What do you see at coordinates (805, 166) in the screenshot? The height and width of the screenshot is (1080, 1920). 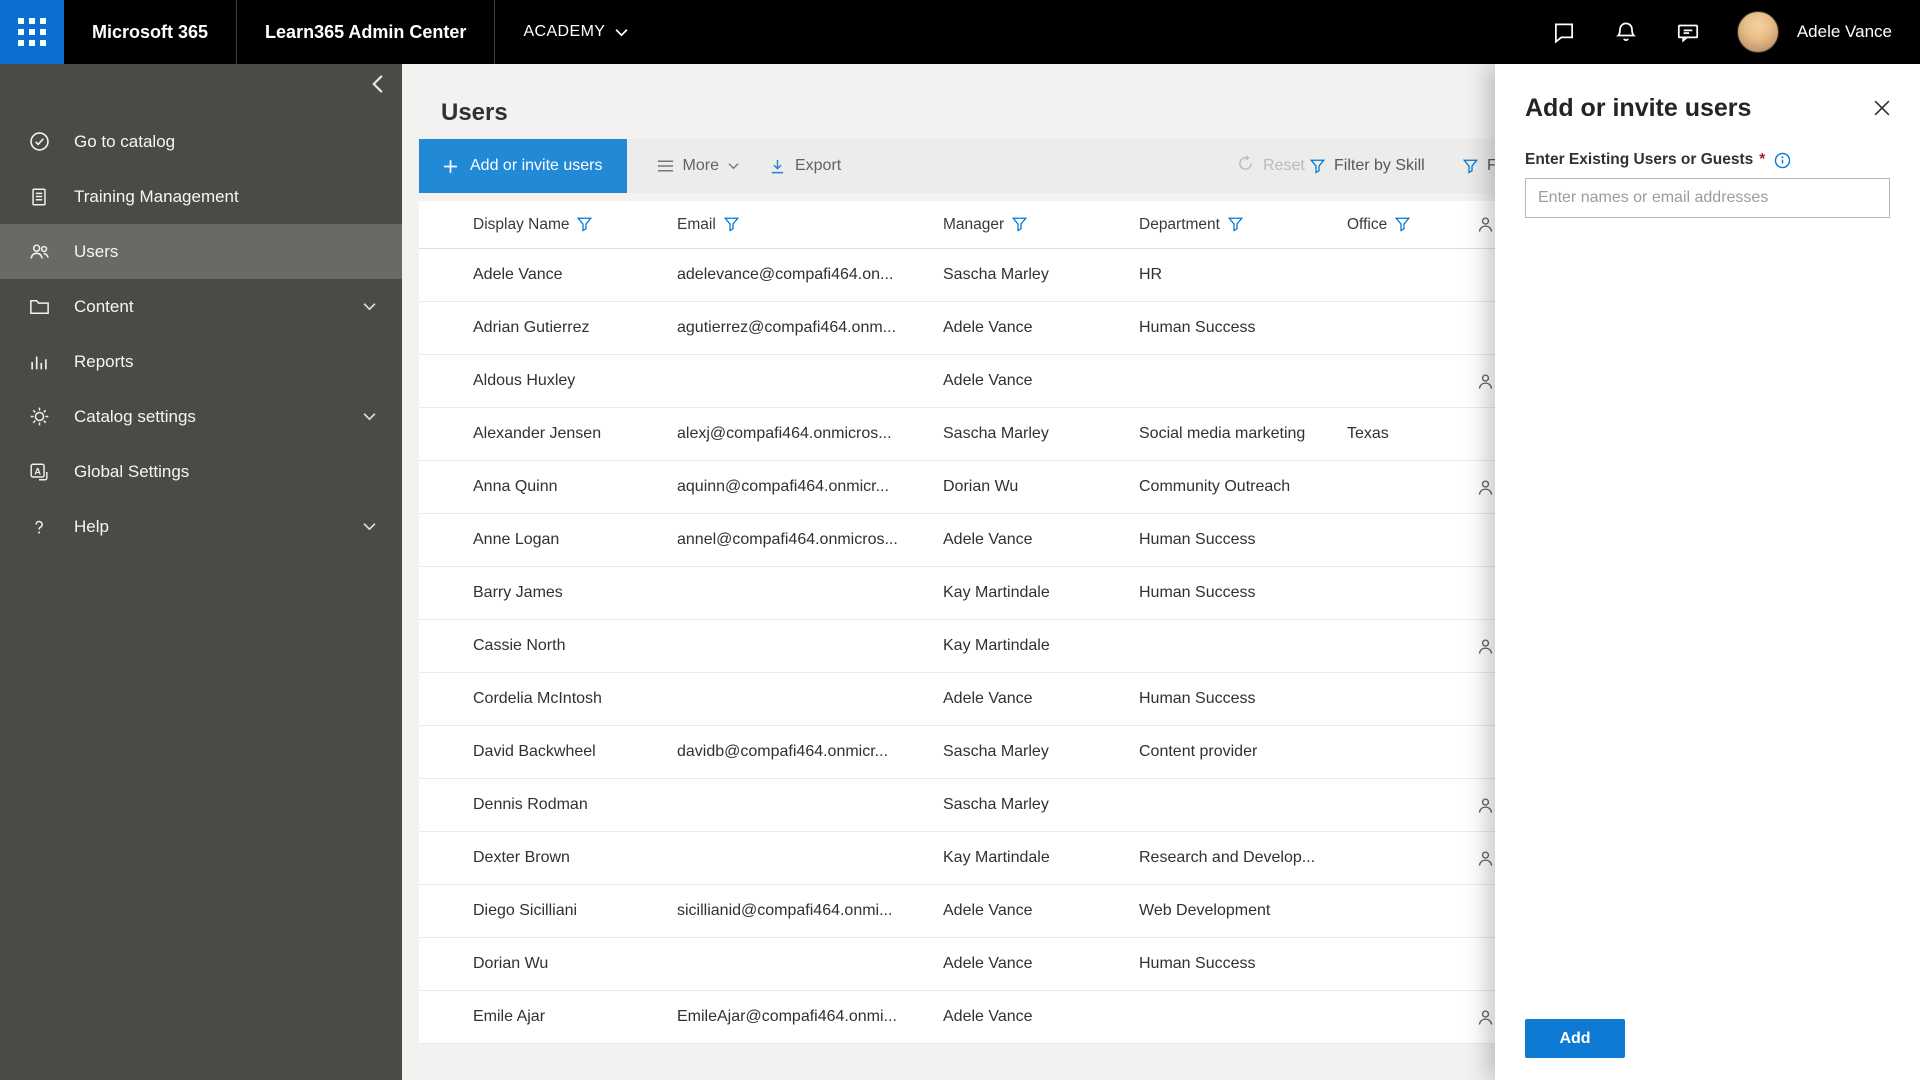 I see `export-button: Export` at bounding box center [805, 166].